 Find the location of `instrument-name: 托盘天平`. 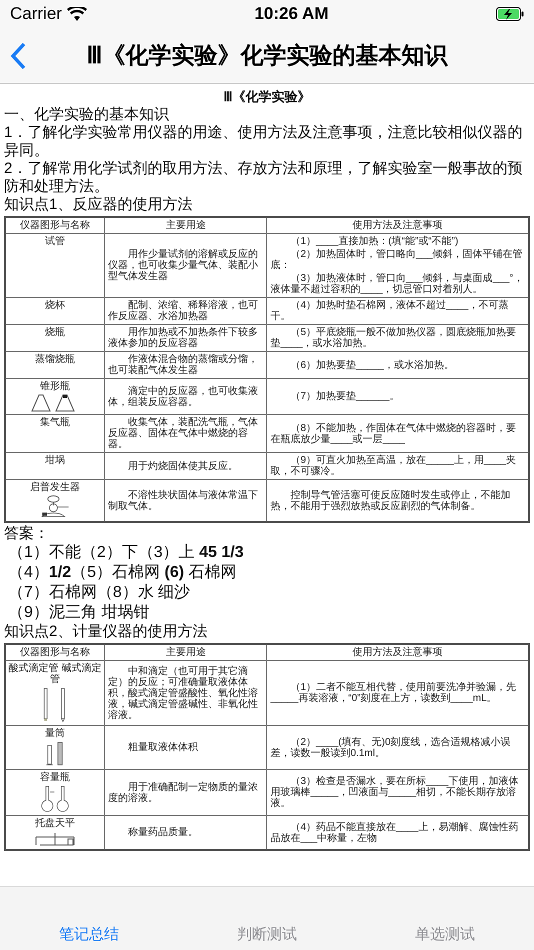

instrument-name: 托盘天平 is located at coordinates (55, 823).